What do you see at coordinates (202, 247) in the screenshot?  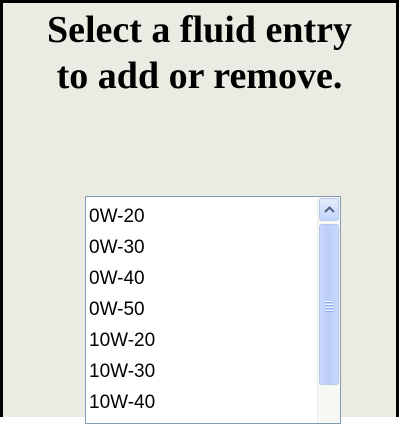 I see `list-item: 0W-30` at bounding box center [202, 247].